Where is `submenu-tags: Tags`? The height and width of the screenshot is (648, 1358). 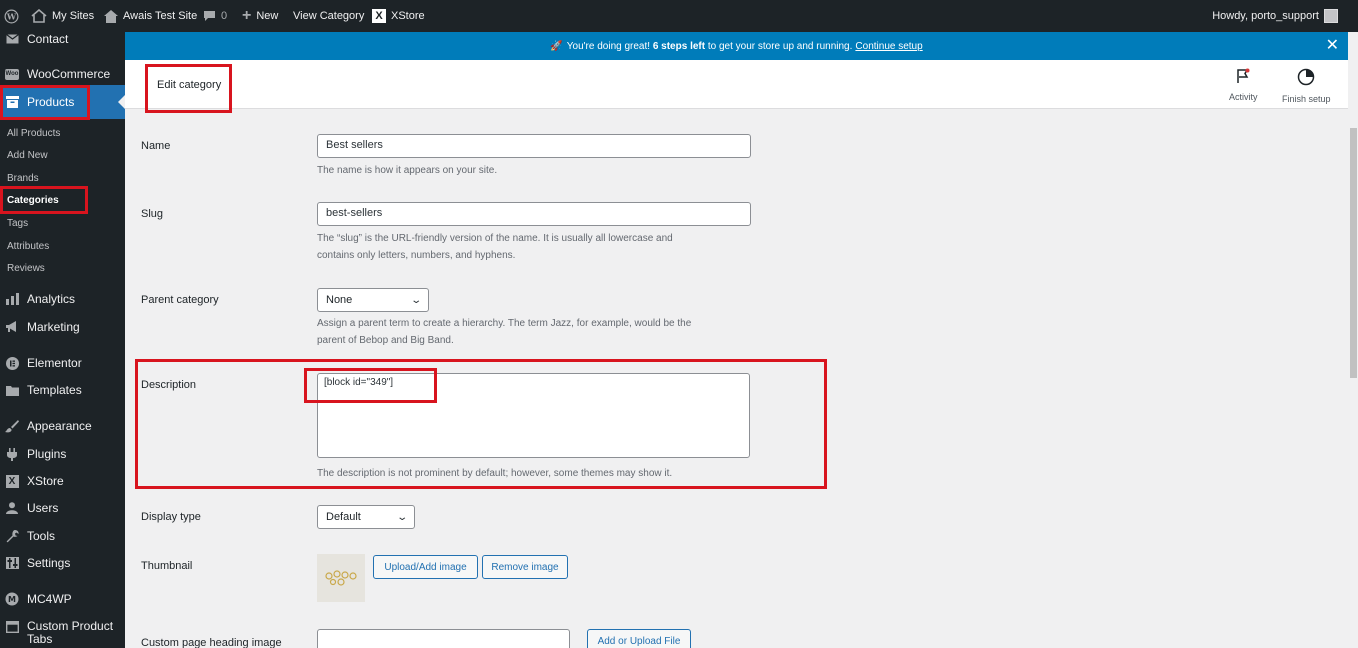
submenu-tags: Tags is located at coordinates (62, 223).